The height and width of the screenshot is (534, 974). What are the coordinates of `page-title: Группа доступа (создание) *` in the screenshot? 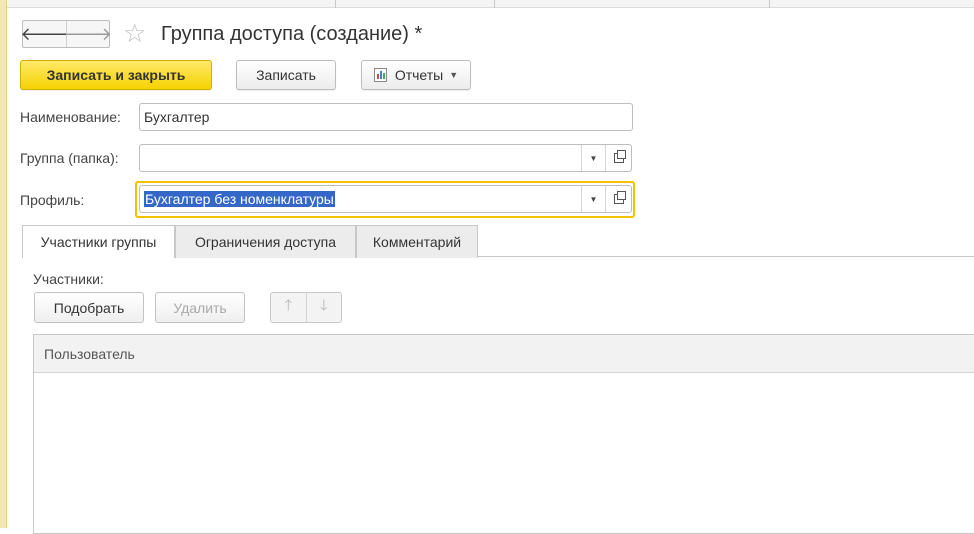 It's located at (292, 34).